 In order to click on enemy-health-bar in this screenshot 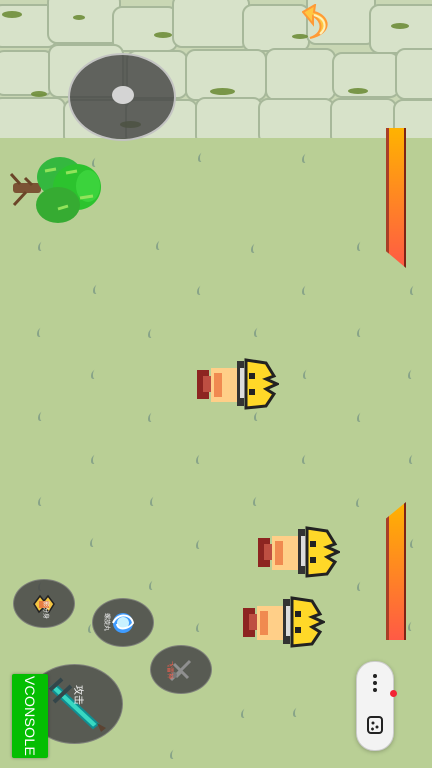, I will do `click(396, 198)`.